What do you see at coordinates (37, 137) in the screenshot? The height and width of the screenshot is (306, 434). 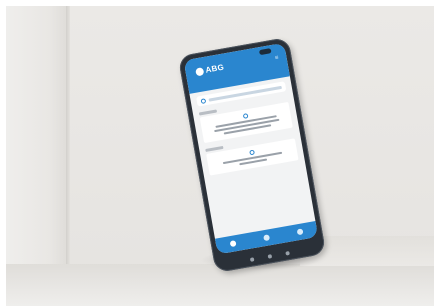 I see `left-wall` at bounding box center [37, 137].